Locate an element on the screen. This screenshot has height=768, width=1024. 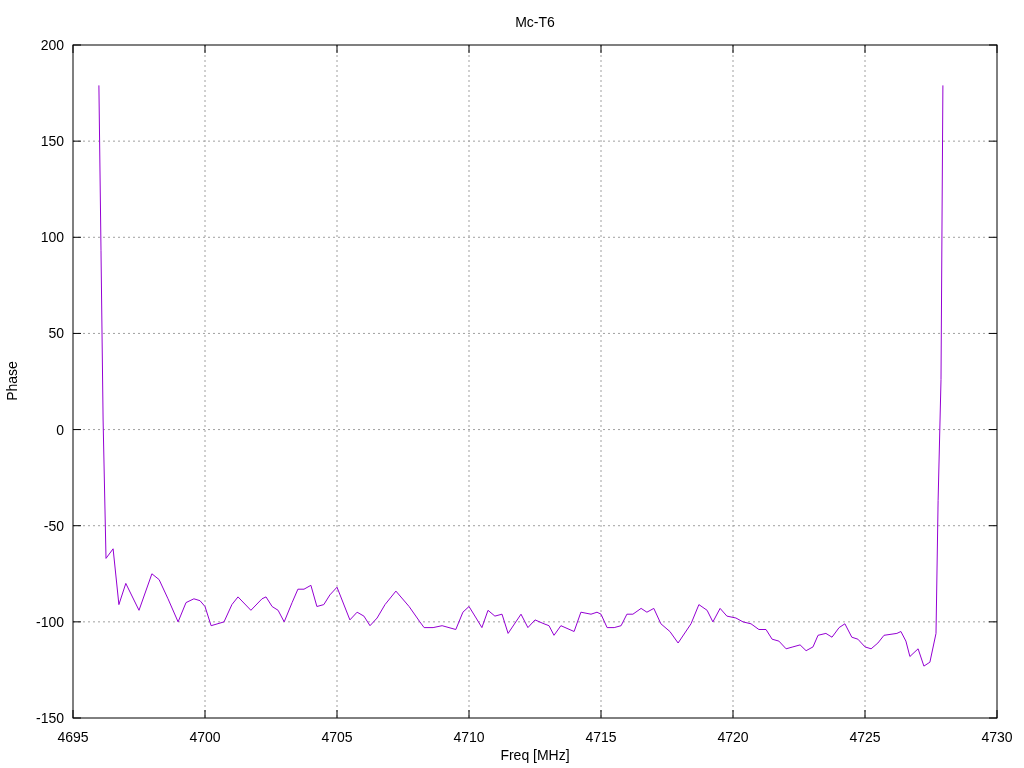
x-tick-label: 4730 is located at coordinates (997, 737).